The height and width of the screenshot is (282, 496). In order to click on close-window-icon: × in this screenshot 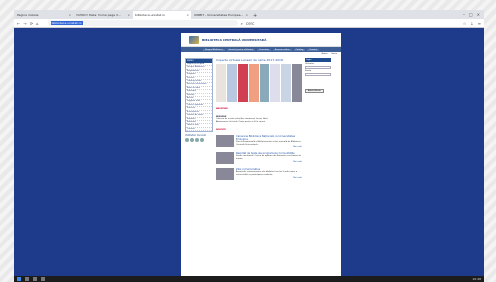, I will do `click(478, 14)`.